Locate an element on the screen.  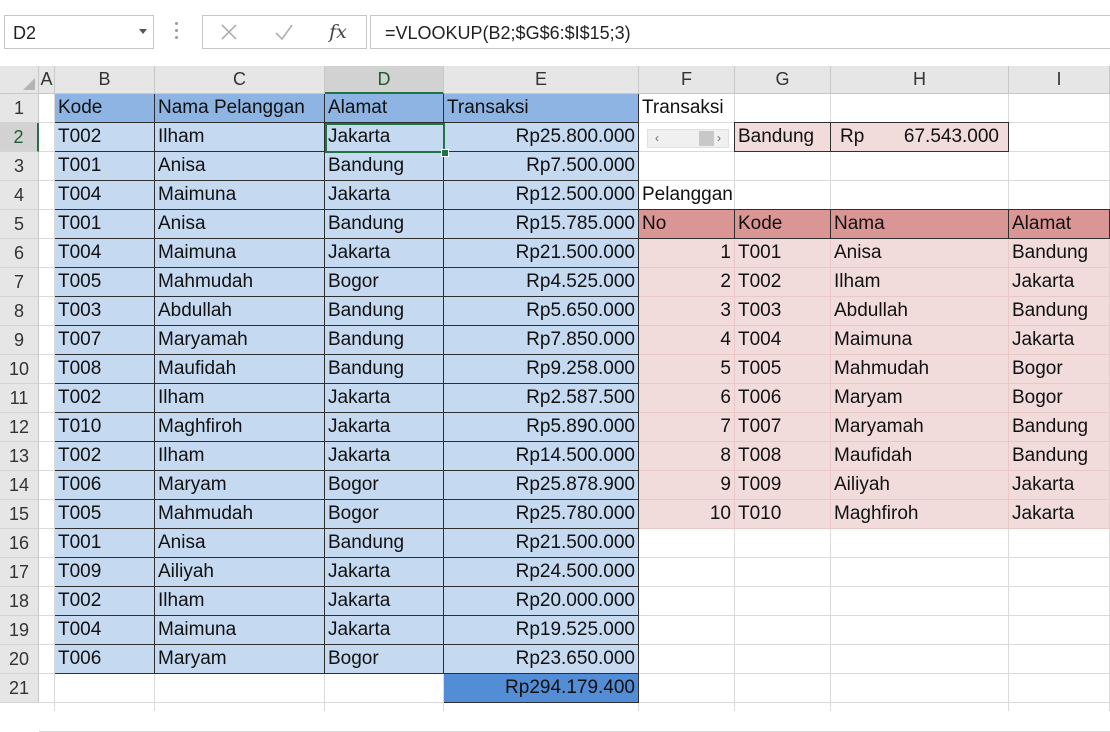
row-header-11: 11 is located at coordinates (19, 398).